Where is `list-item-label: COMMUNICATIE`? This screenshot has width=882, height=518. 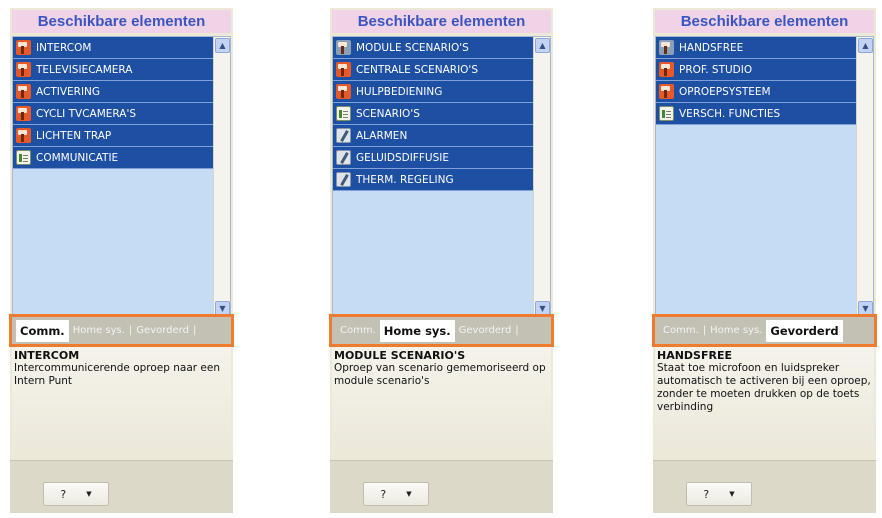
list-item-label: COMMUNICATIE is located at coordinates (77, 157).